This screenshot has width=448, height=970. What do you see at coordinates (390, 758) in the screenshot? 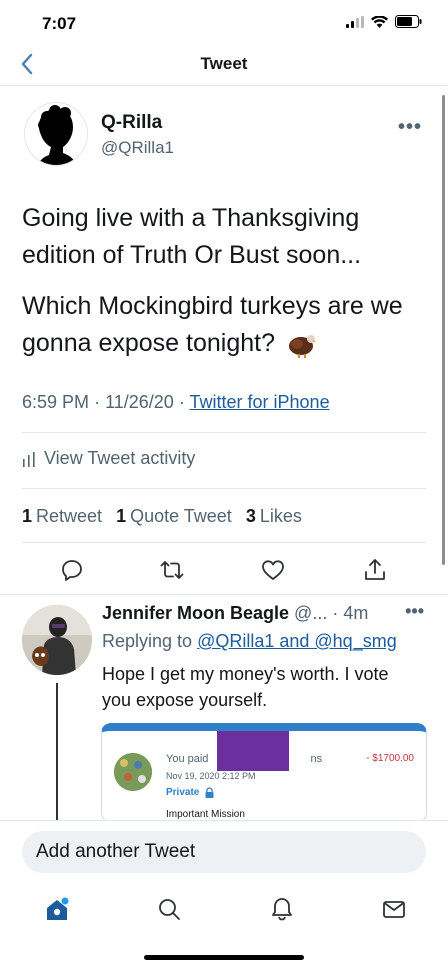
I see `payment-amount: - $1700.00` at bounding box center [390, 758].